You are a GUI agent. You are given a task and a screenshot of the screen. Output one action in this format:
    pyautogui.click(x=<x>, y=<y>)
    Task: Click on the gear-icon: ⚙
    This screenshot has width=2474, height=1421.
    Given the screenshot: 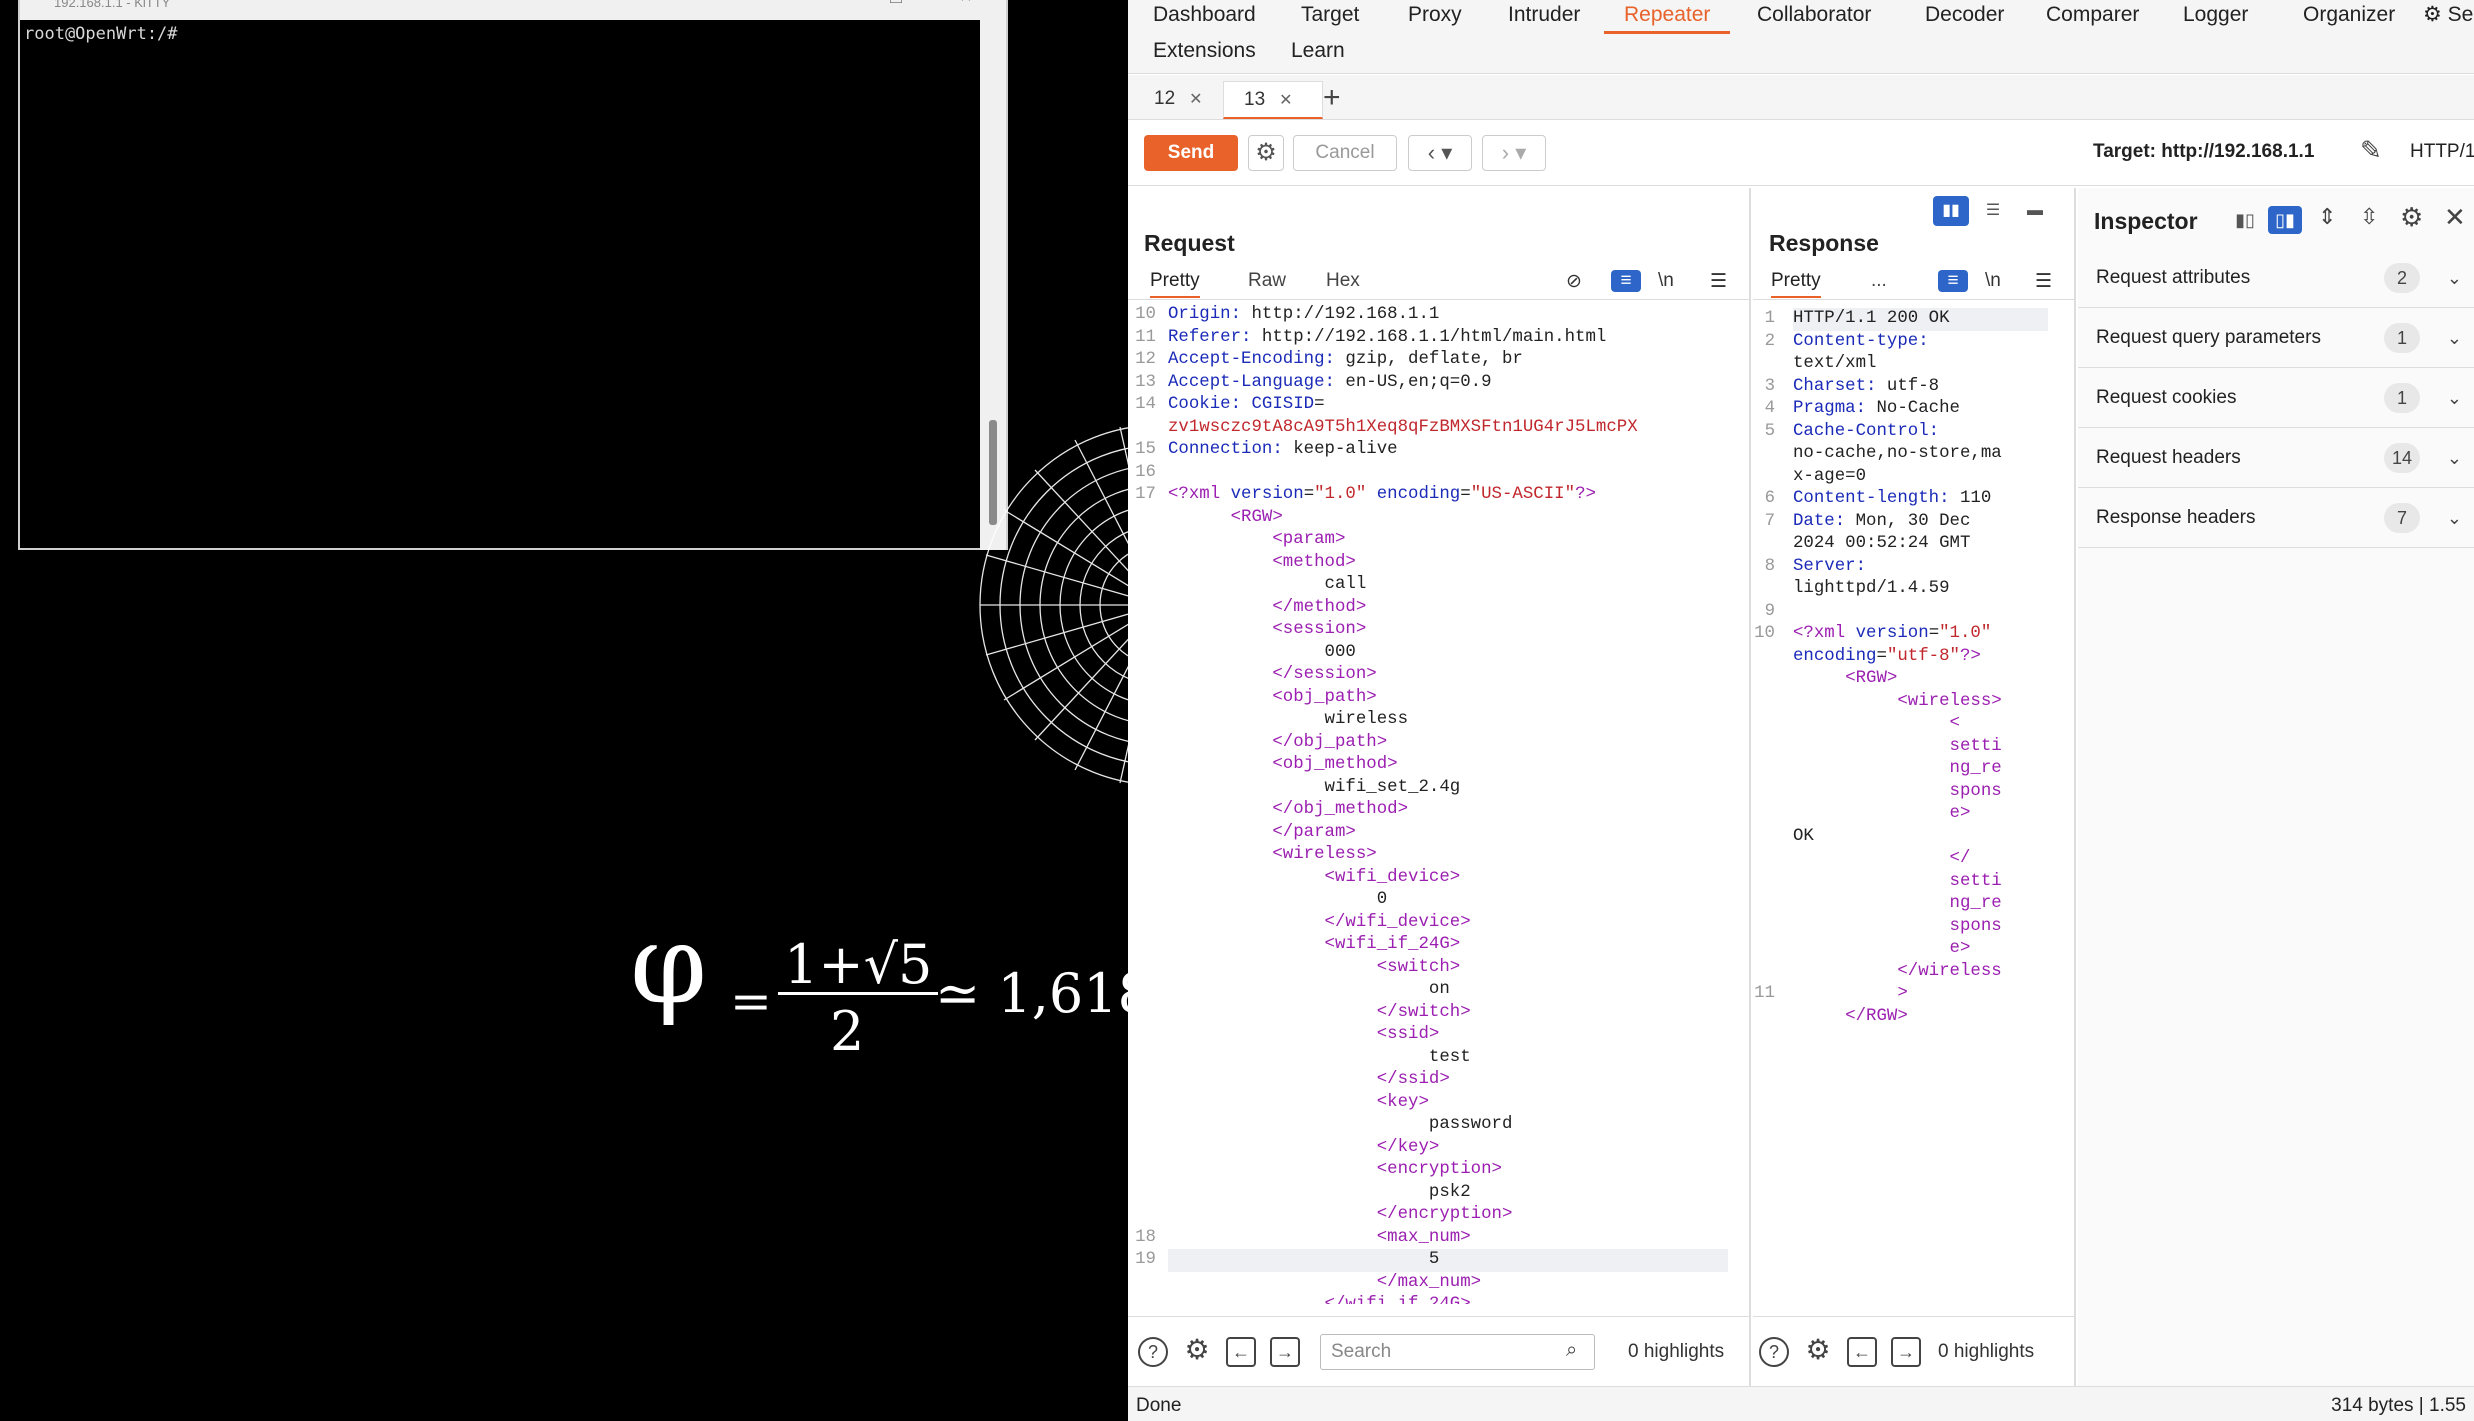 What is the action you would take?
    pyautogui.click(x=2432, y=14)
    